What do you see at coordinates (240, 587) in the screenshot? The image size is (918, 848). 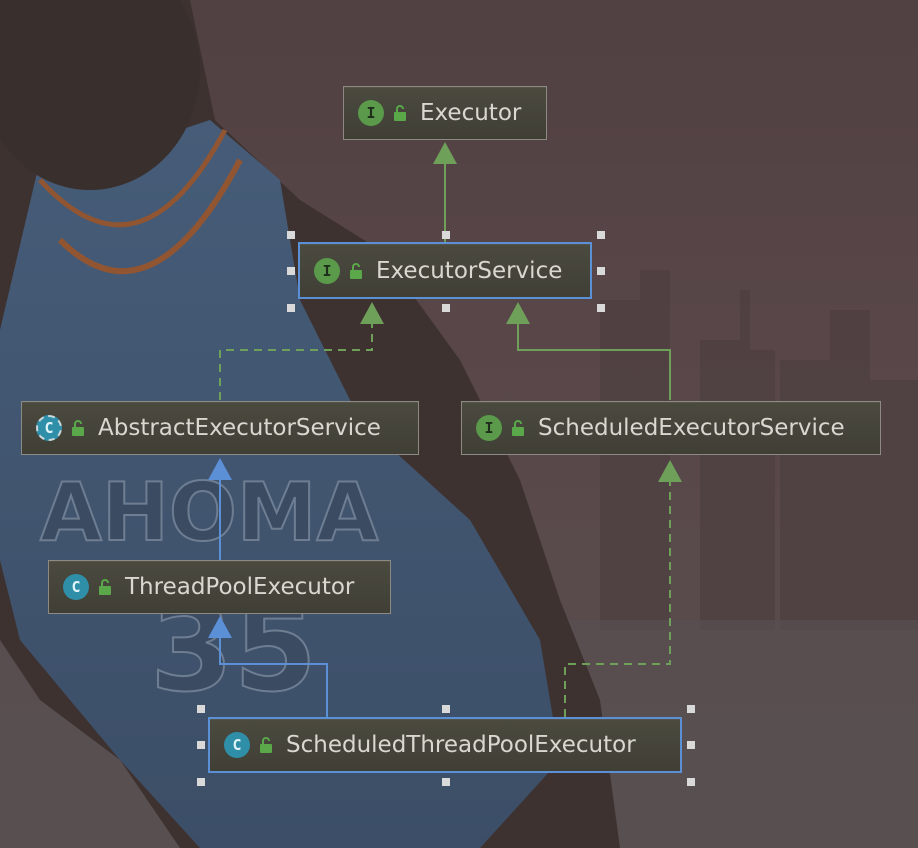 I see `node-label: ThreadPoolExecutor` at bounding box center [240, 587].